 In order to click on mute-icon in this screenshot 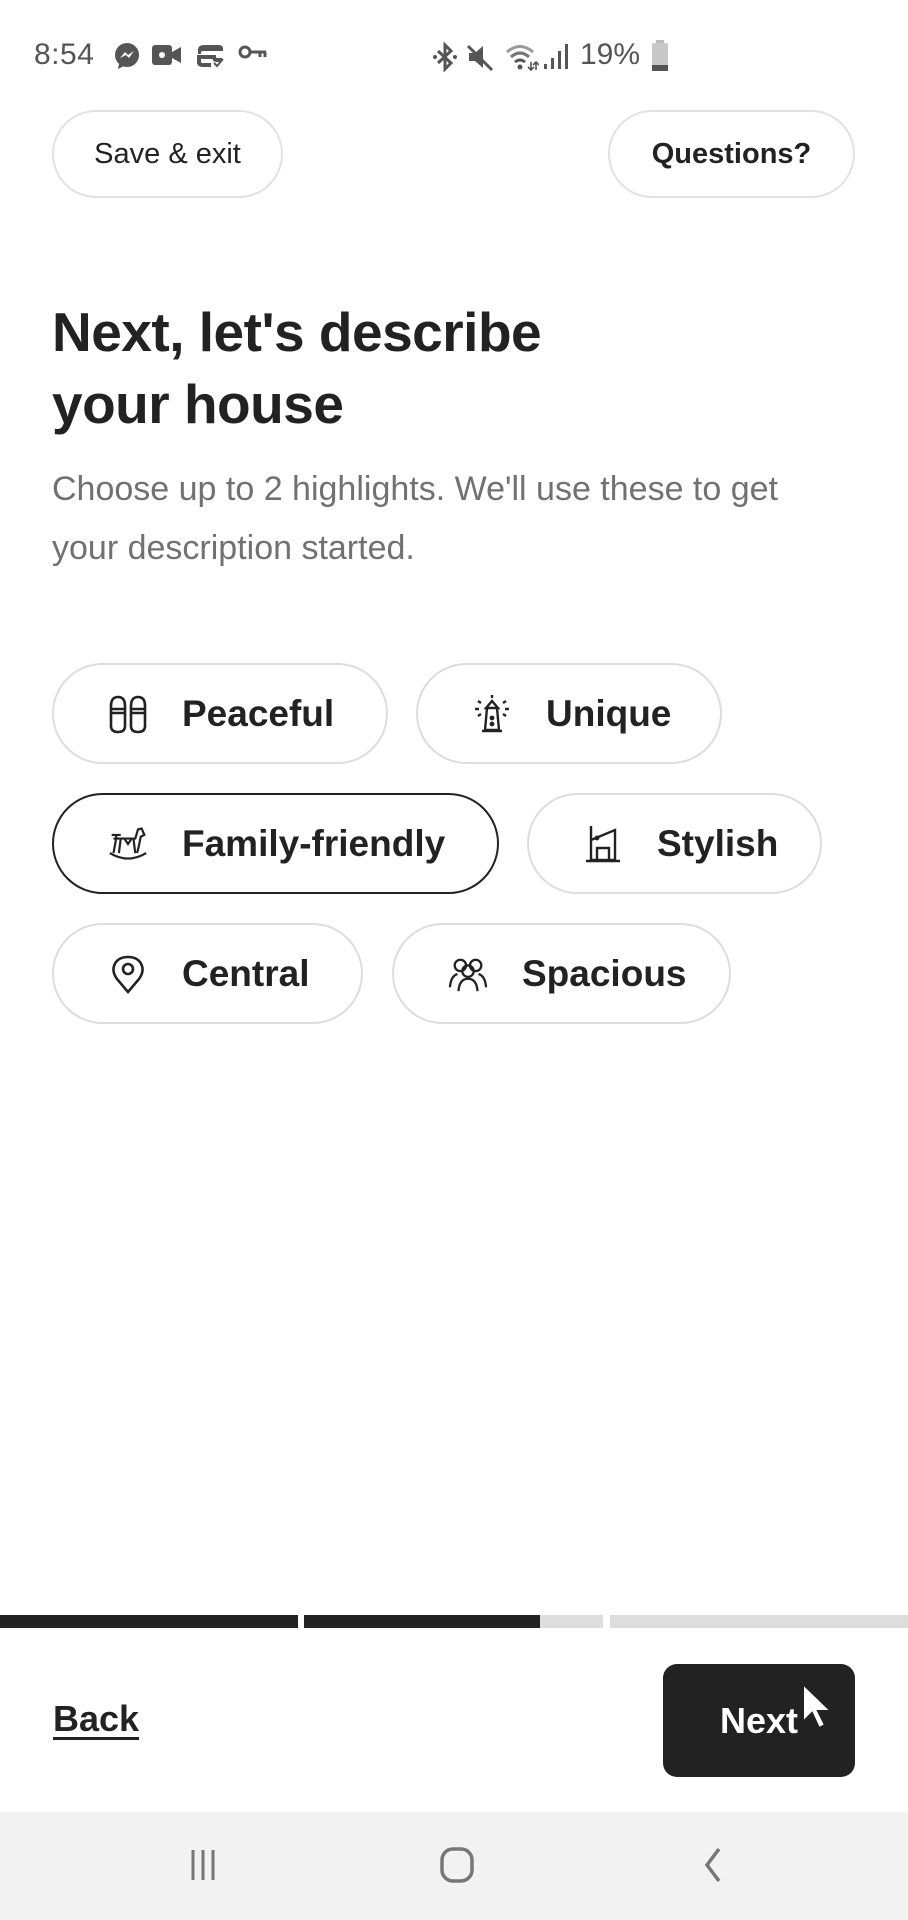, I will do `click(480, 57)`.